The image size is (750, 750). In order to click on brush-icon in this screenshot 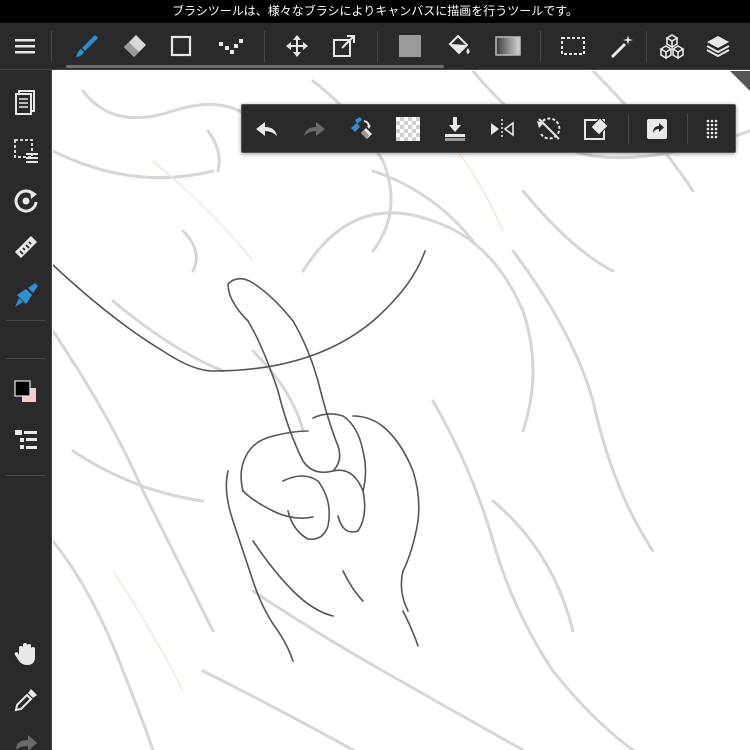, I will do `click(87, 46)`.